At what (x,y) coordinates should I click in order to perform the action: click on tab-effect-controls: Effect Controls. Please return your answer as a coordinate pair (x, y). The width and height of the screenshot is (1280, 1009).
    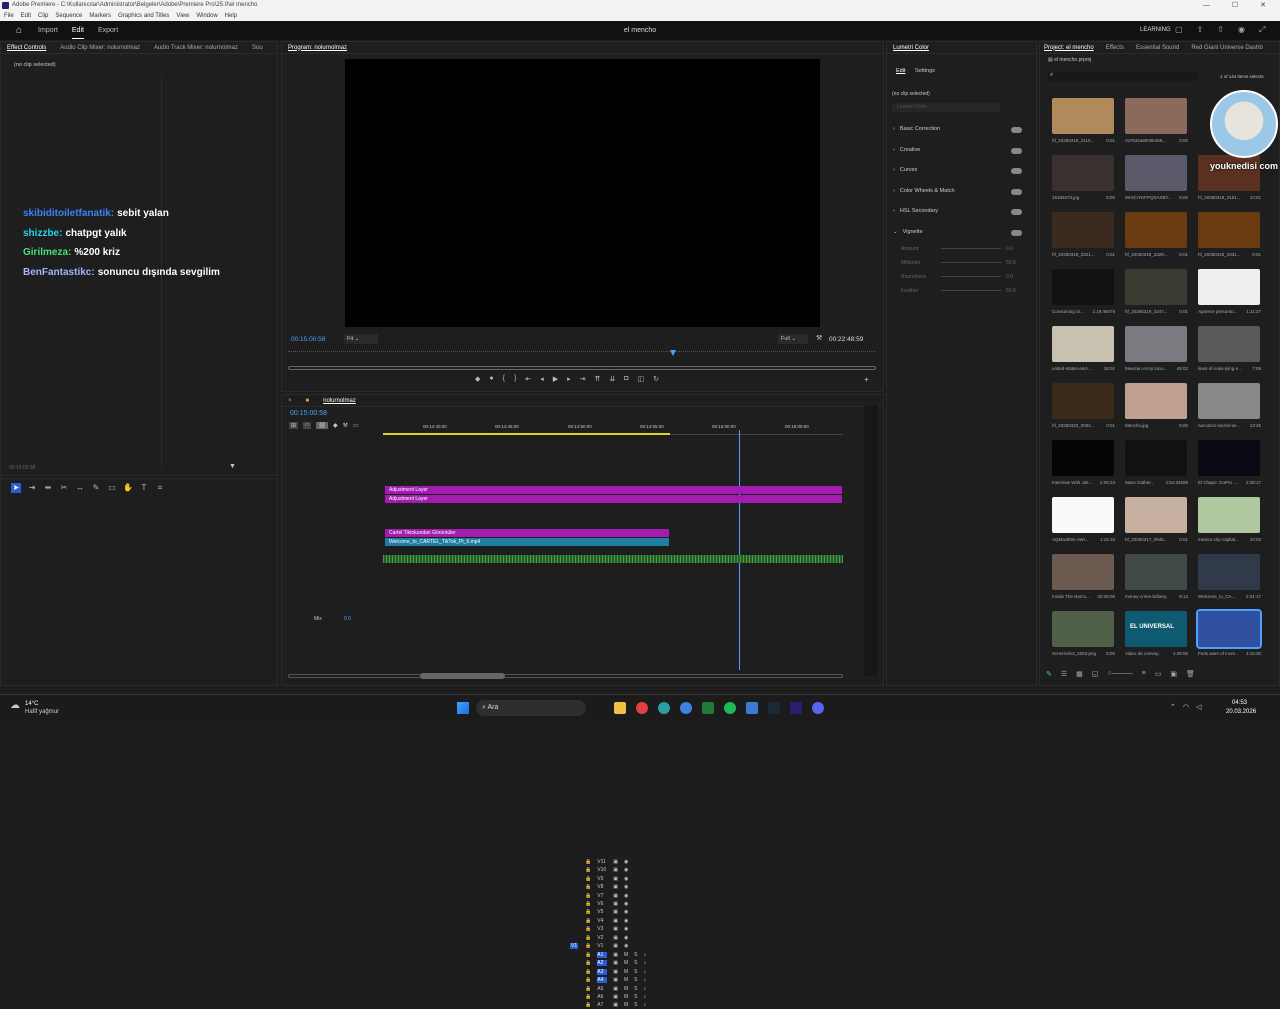
    Looking at the image, I should click on (26, 48).